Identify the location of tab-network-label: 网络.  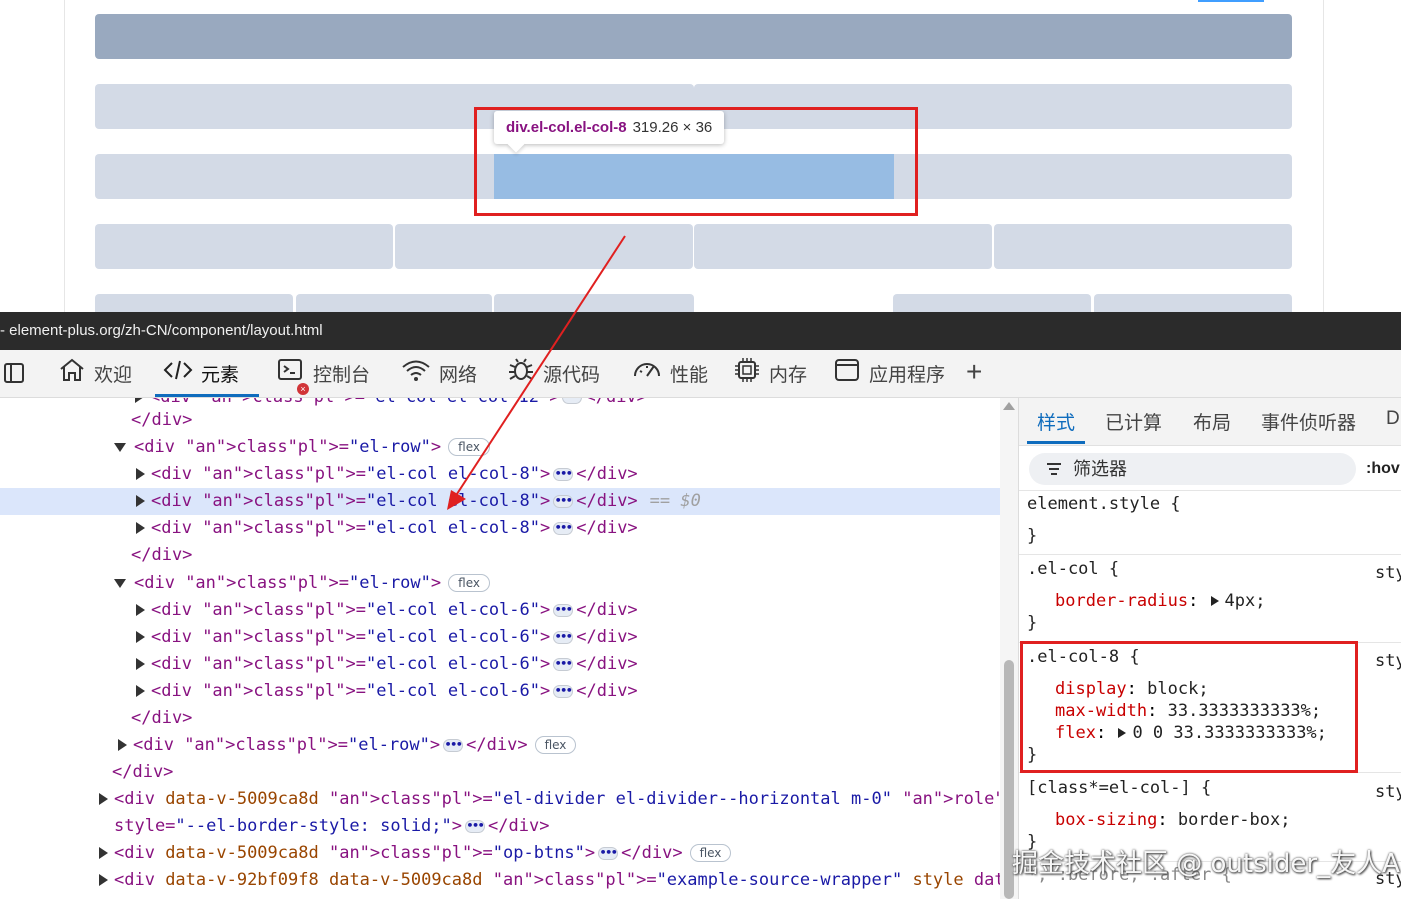
(458, 375).